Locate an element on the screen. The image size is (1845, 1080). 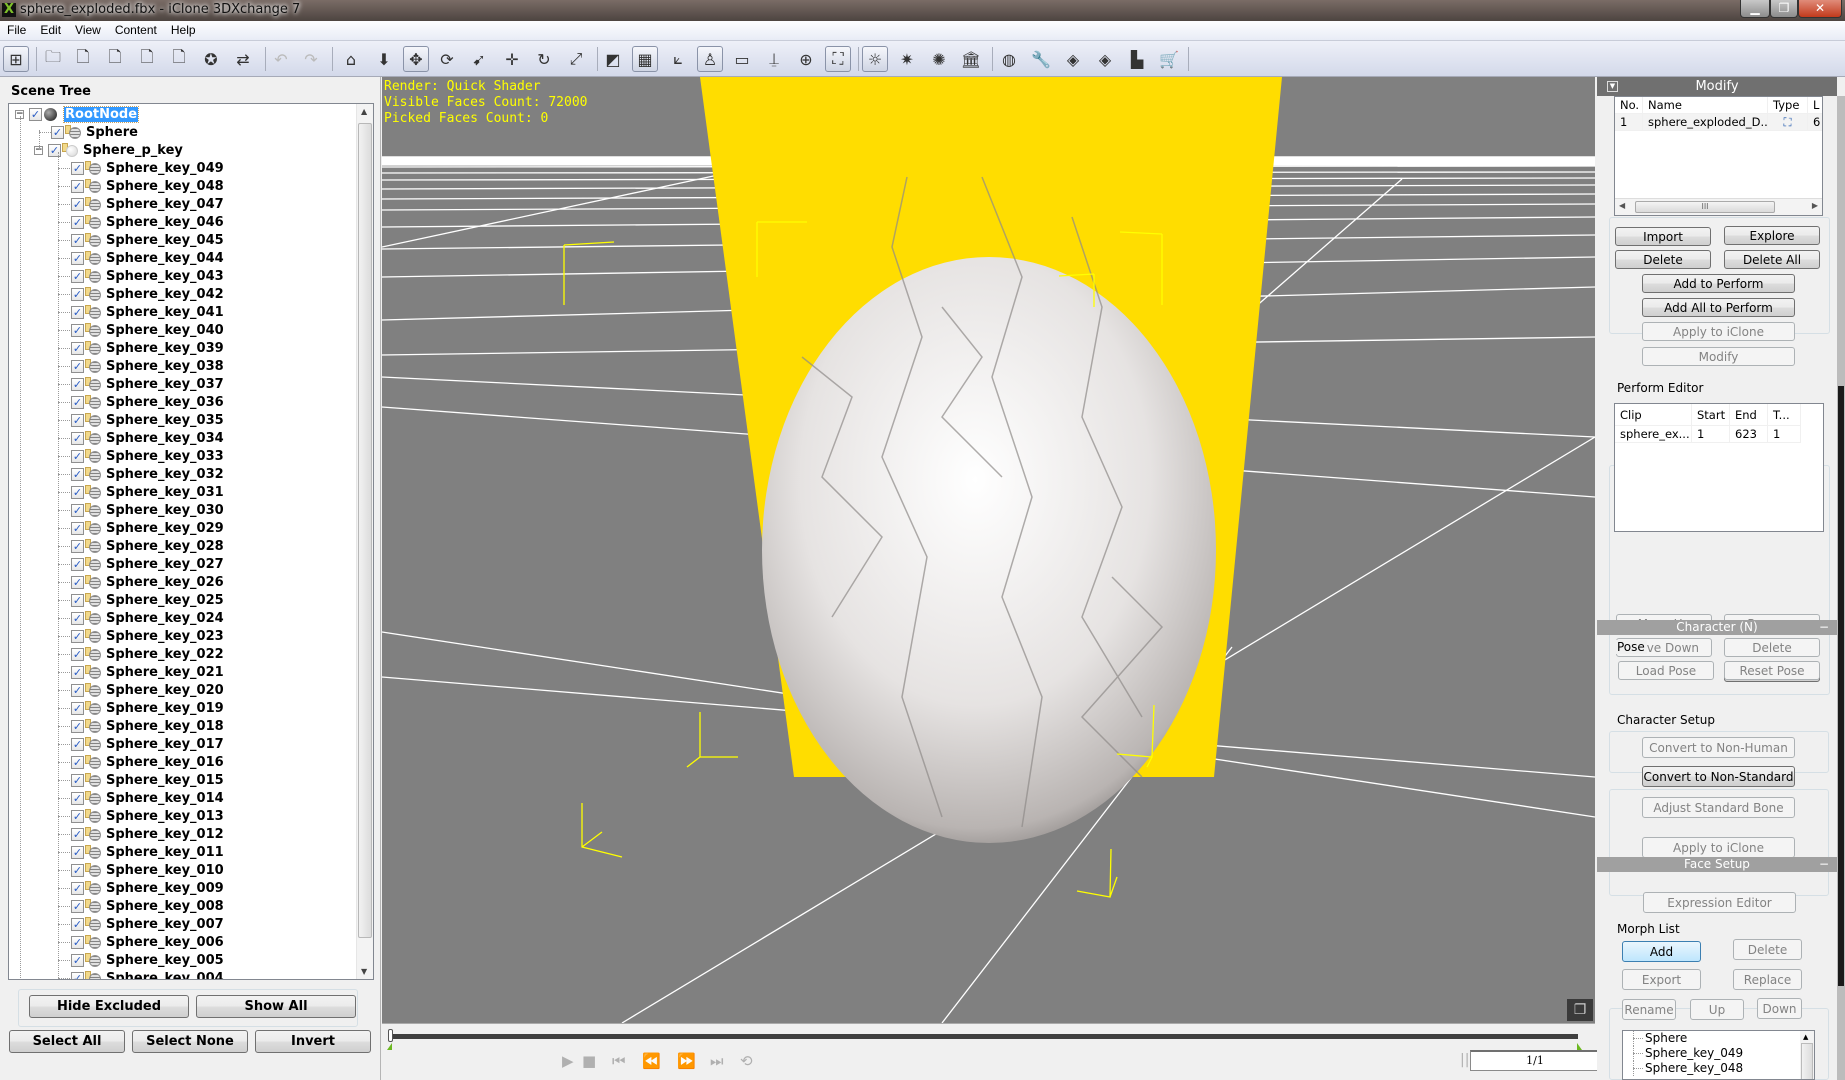
tree-node-key: ✓ Sphere_key_025 is located at coordinates (147, 600).